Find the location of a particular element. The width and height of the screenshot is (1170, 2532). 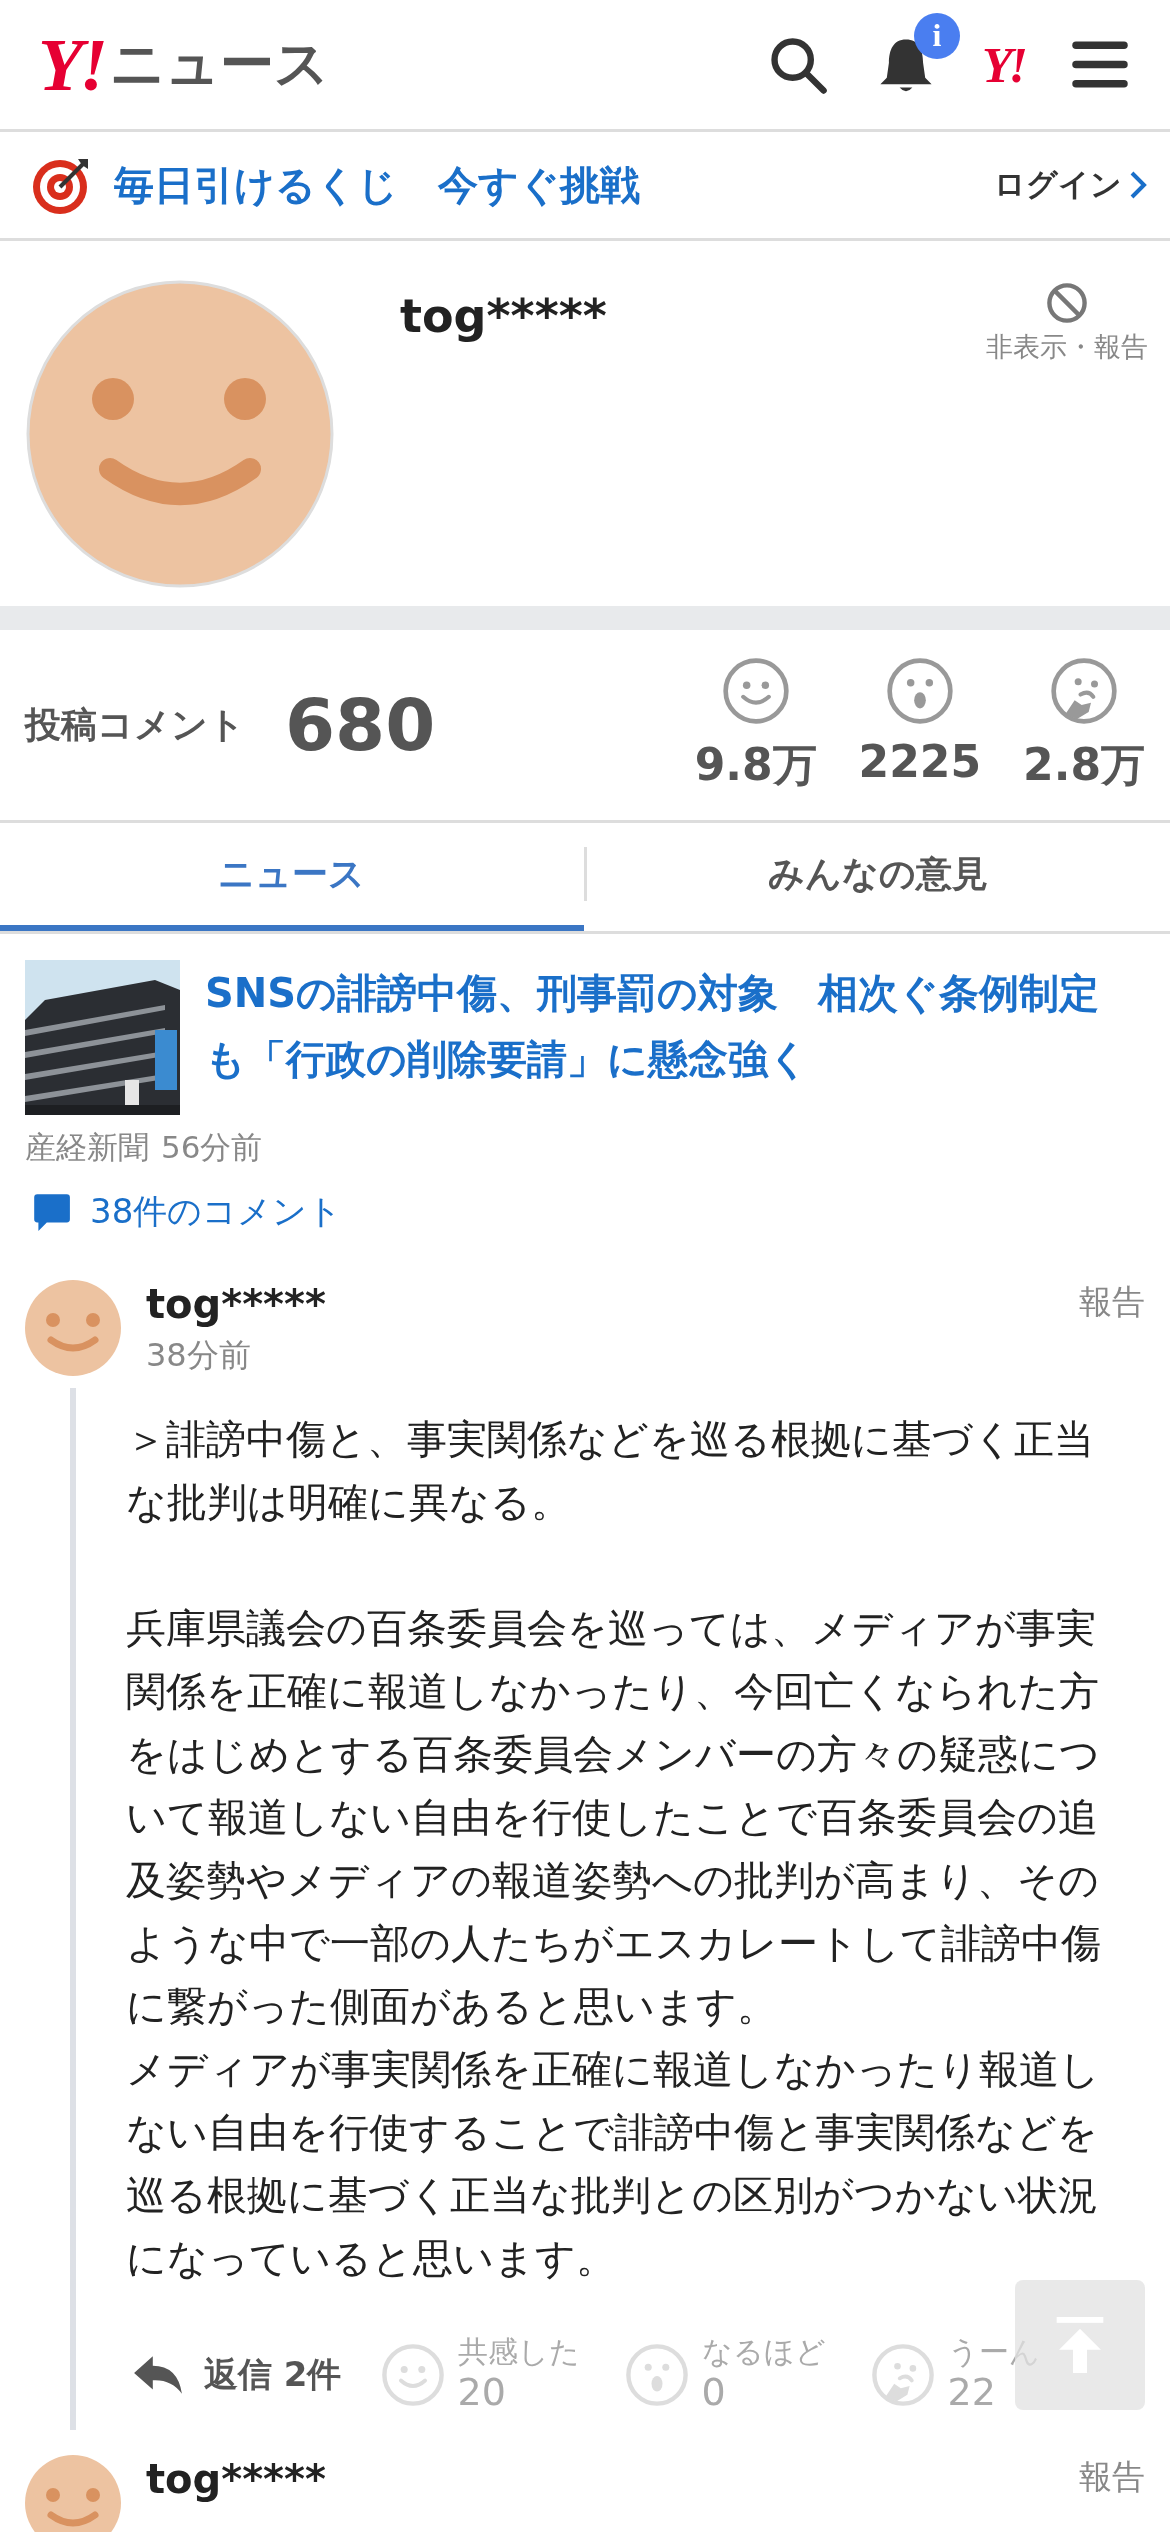

comment-text: 兵庫県議会の百条委員会を巡っては、メディアが事実関係を正確に報道しなかったり、今回亡くなられた方をはじめとする百条委員会メンバーの方々の疑惑について報道しない自由を行使したことで百条委員会の追及姿勢やメディアの報道姿勢への批判が高まり、そのような中で一部の人たちがエスカレートして誹謗中傷に繋がった側面があると思います。 is located at coordinates (614, 1817).